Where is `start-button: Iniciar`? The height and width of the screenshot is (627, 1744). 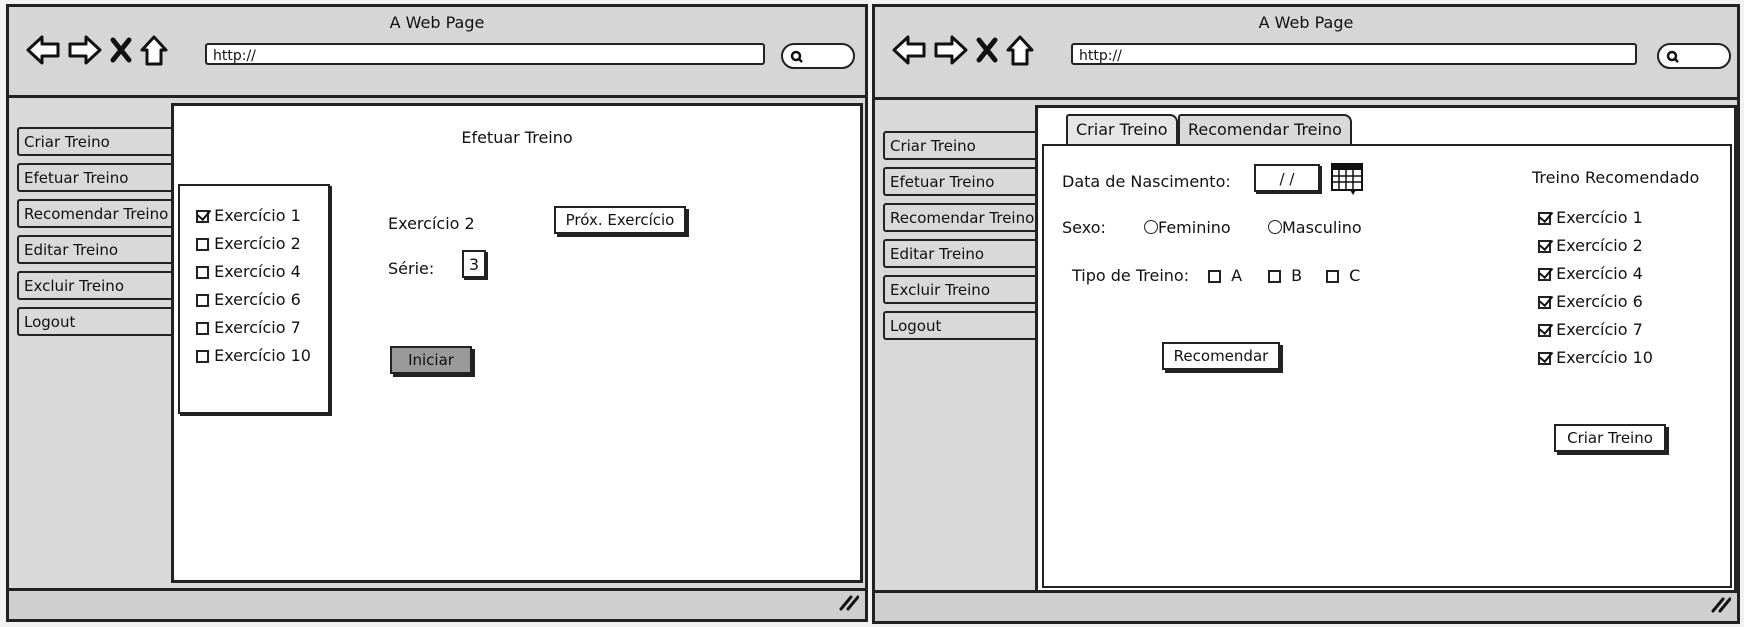 start-button: Iniciar is located at coordinates (431, 360).